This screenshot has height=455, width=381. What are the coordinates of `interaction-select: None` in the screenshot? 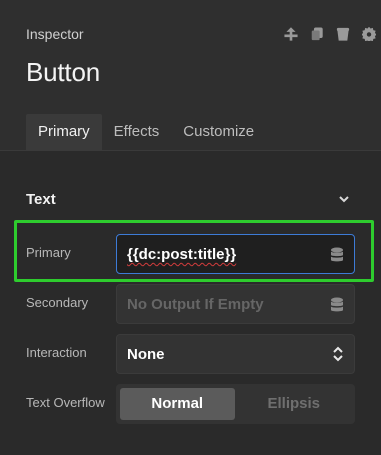 It's located at (235, 354).